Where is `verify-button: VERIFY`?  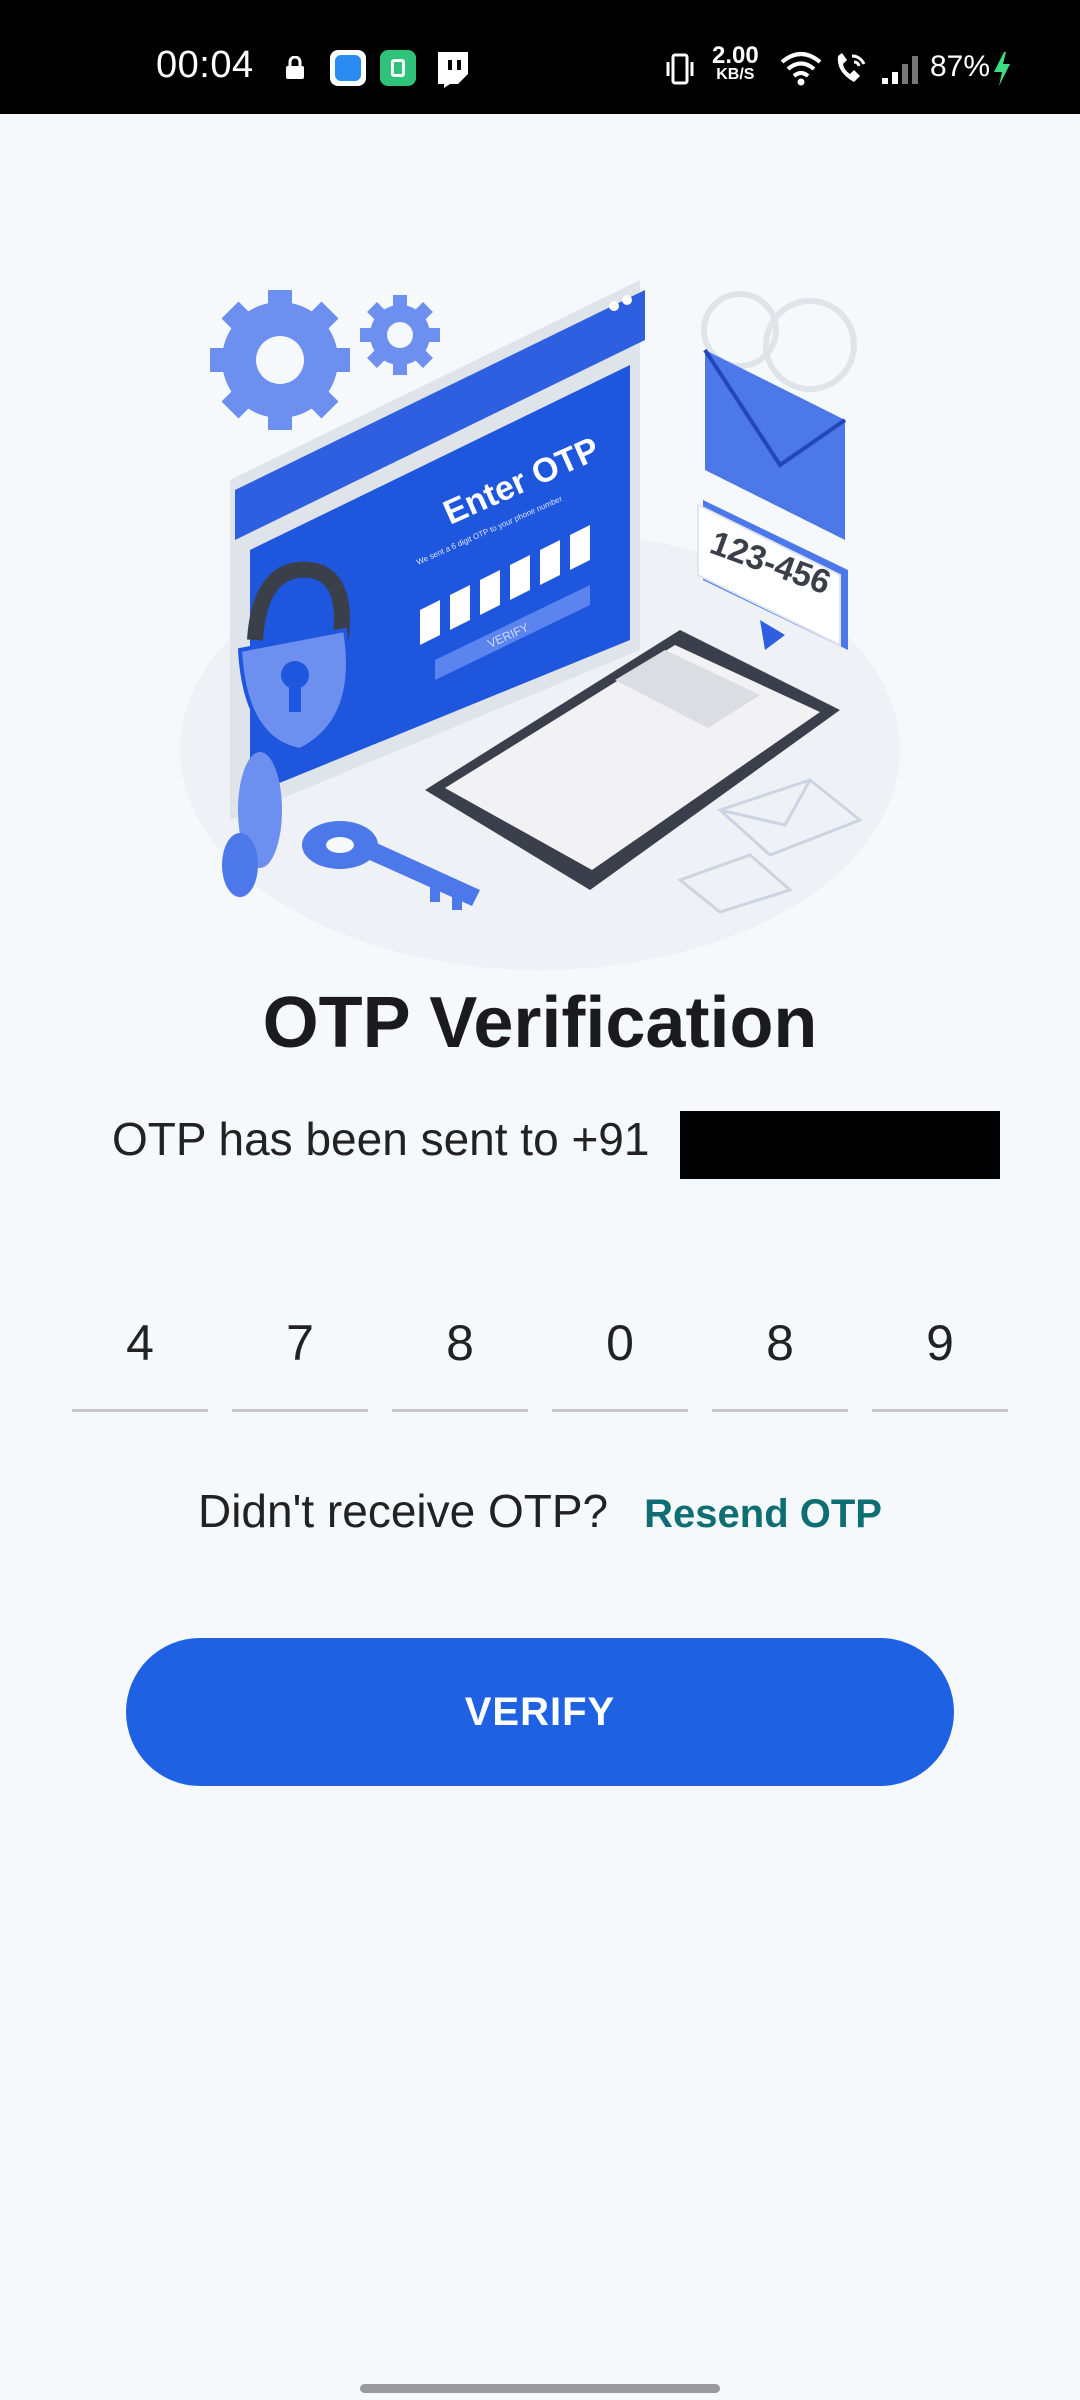
verify-button: VERIFY is located at coordinates (540, 1712).